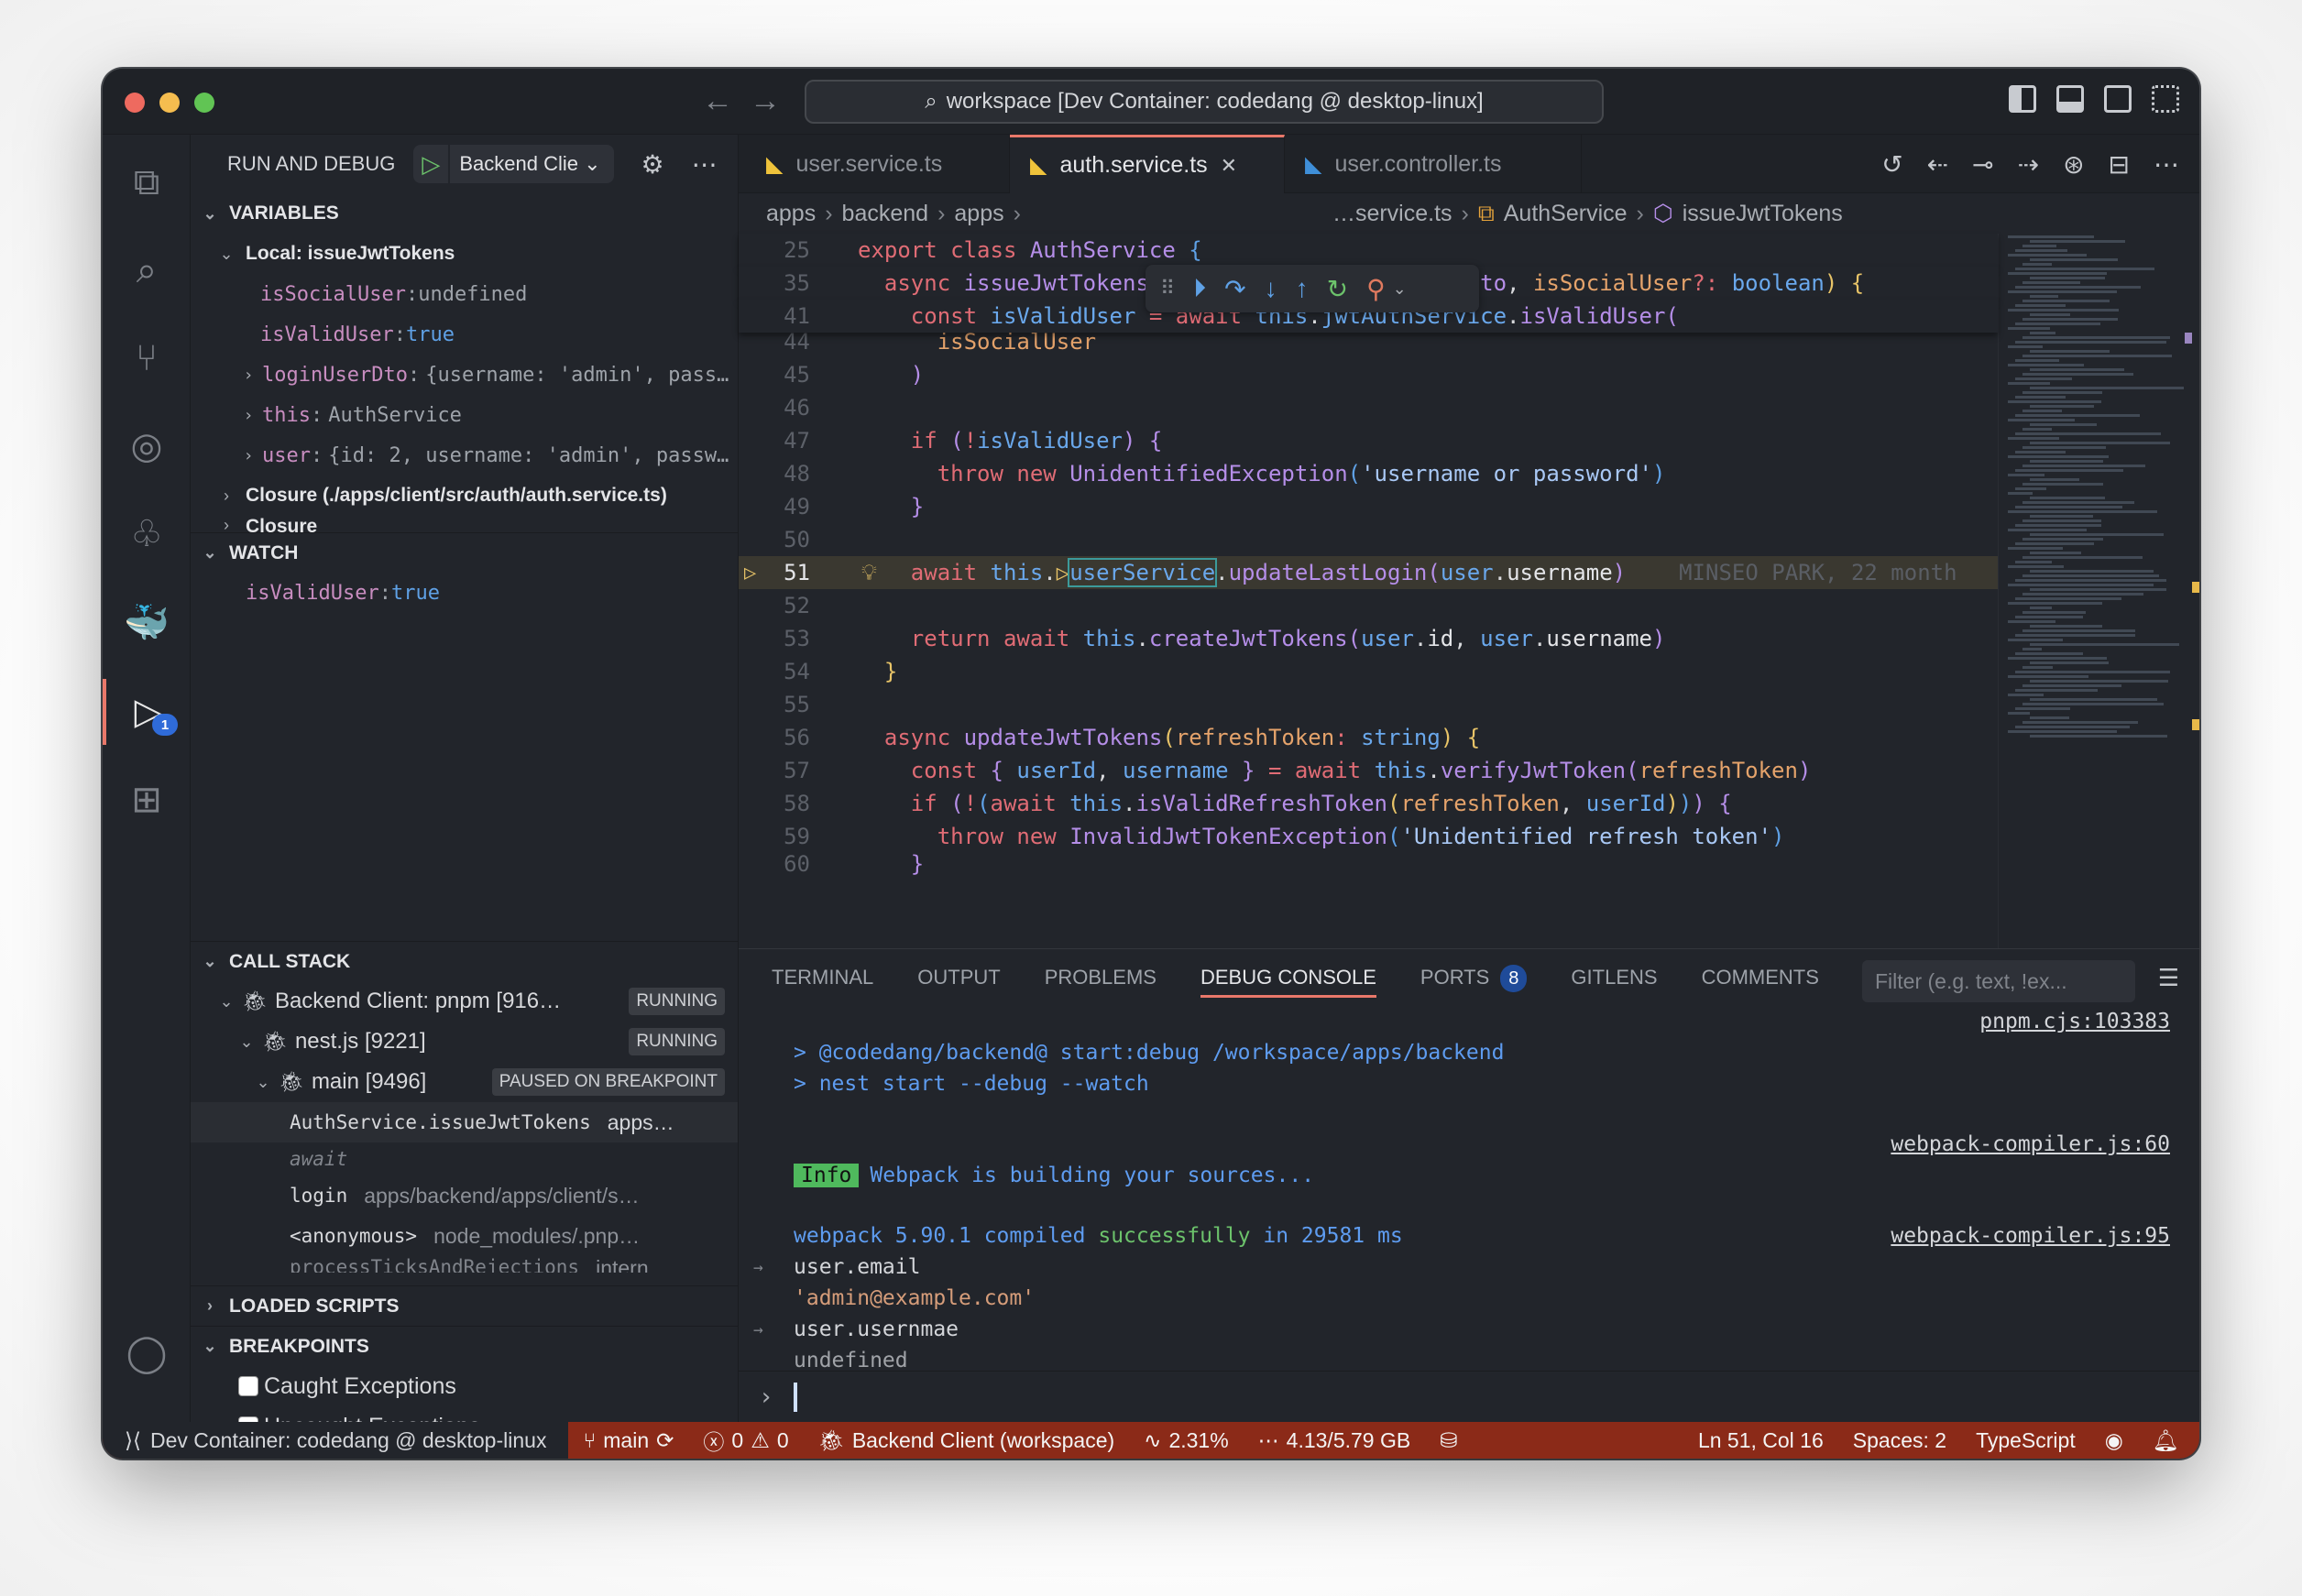  I want to click on restart-icon: ↻, so click(1337, 289).